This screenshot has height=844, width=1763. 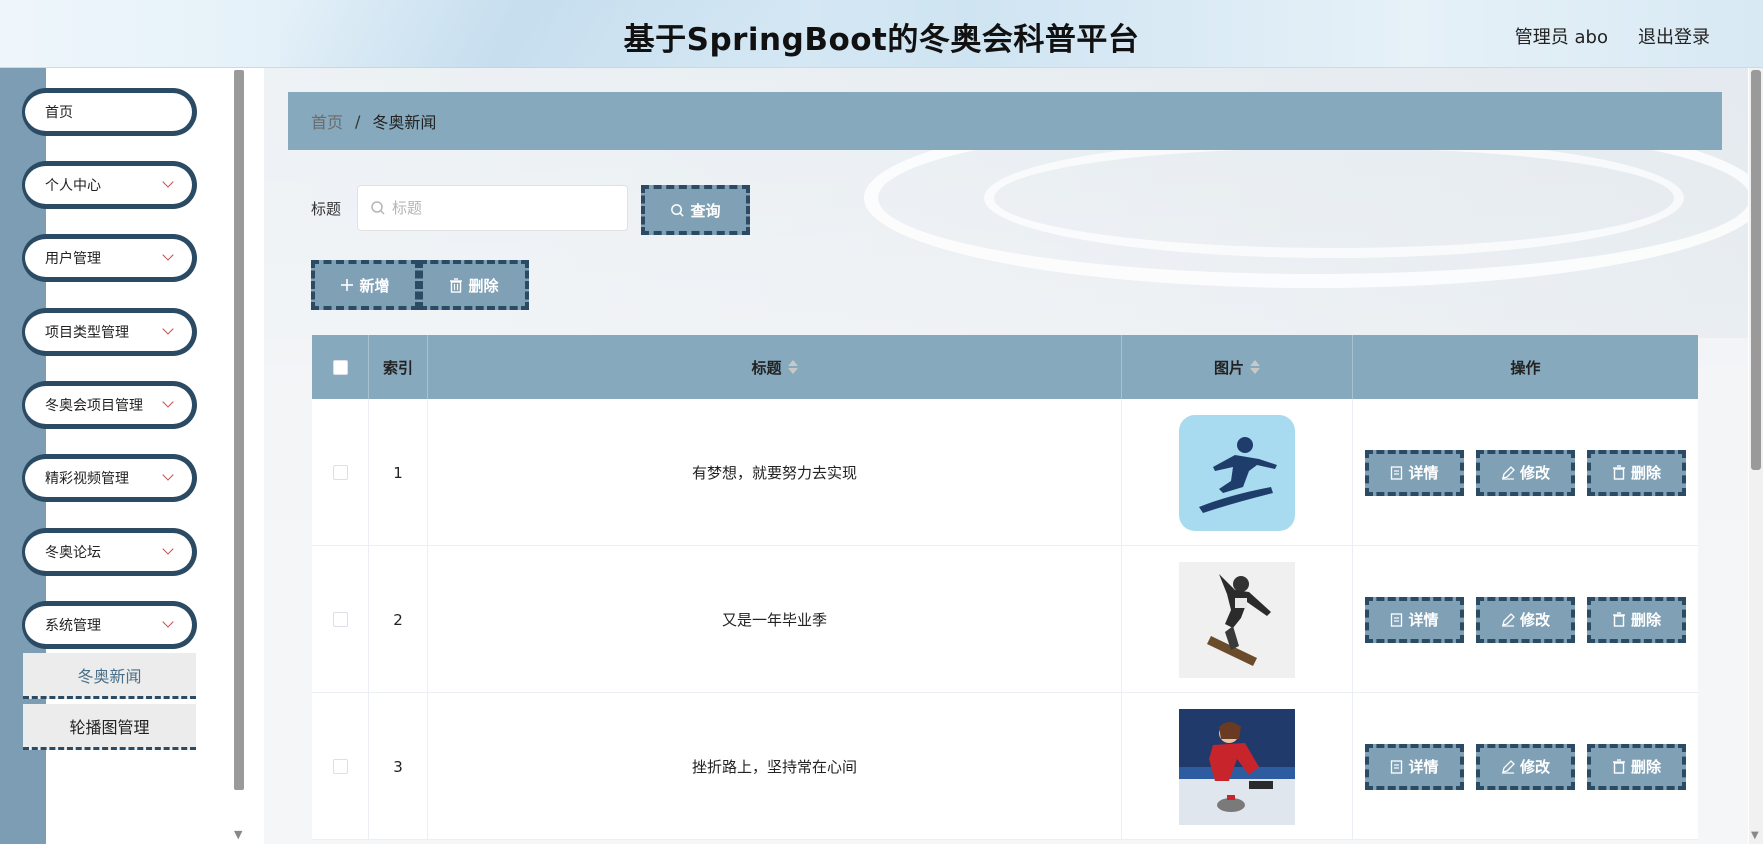 What do you see at coordinates (1237, 472) in the screenshot?
I see `snowboard-pictogram-image` at bounding box center [1237, 472].